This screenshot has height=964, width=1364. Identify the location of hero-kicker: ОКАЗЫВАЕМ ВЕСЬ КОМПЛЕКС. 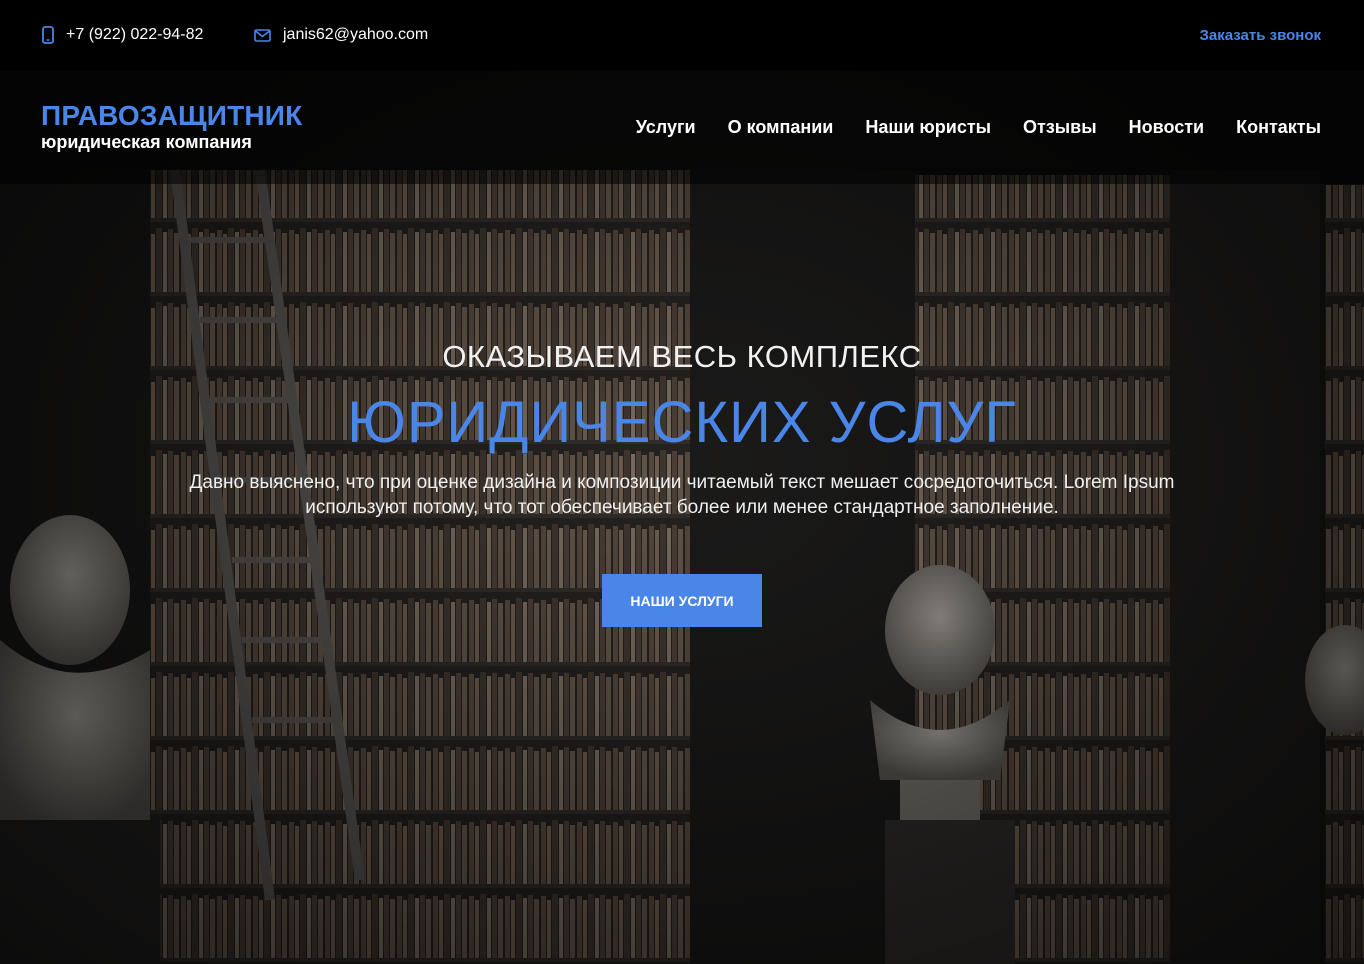
(682, 356).